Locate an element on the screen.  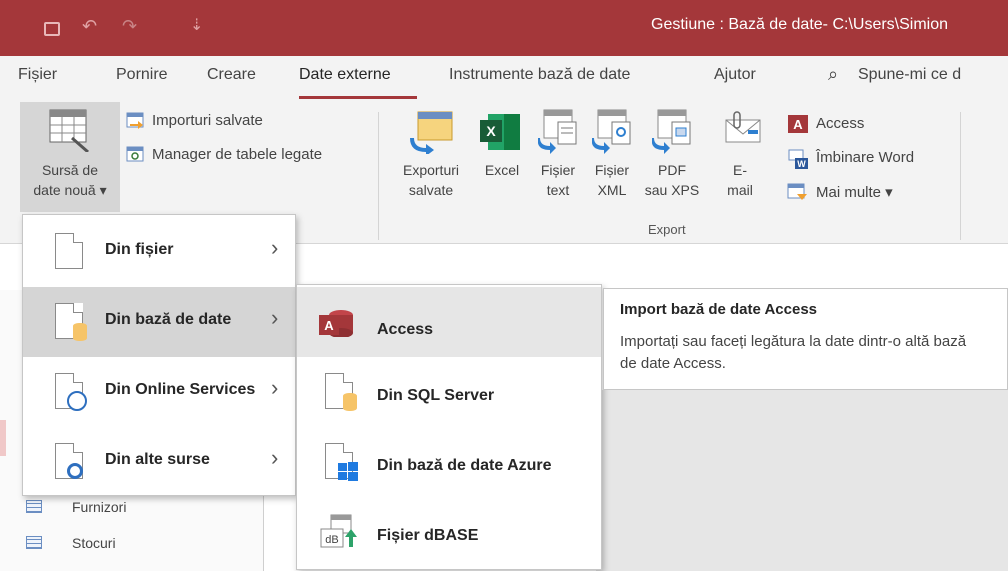
submenu-item-sql-server: Din SQL Server is located at coordinates (449, 396).